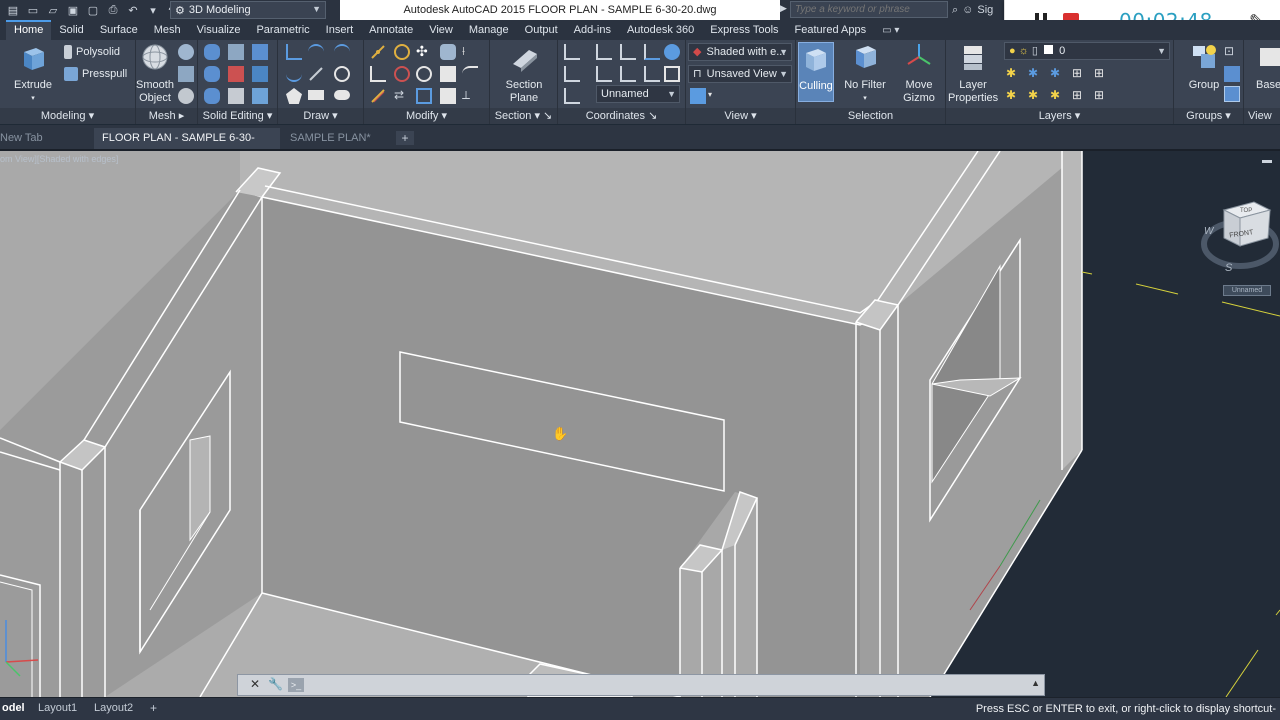  Describe the element at coordinates (660, 30) in the screenshot. I see `tab-autodesk-360: Autodesk 360` at that location.